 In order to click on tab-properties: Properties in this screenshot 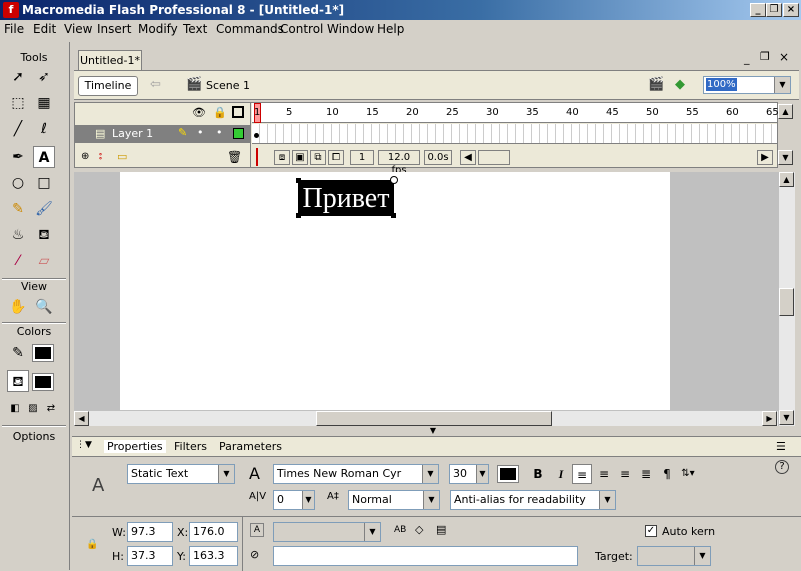, I will do `click(135, 446)`.